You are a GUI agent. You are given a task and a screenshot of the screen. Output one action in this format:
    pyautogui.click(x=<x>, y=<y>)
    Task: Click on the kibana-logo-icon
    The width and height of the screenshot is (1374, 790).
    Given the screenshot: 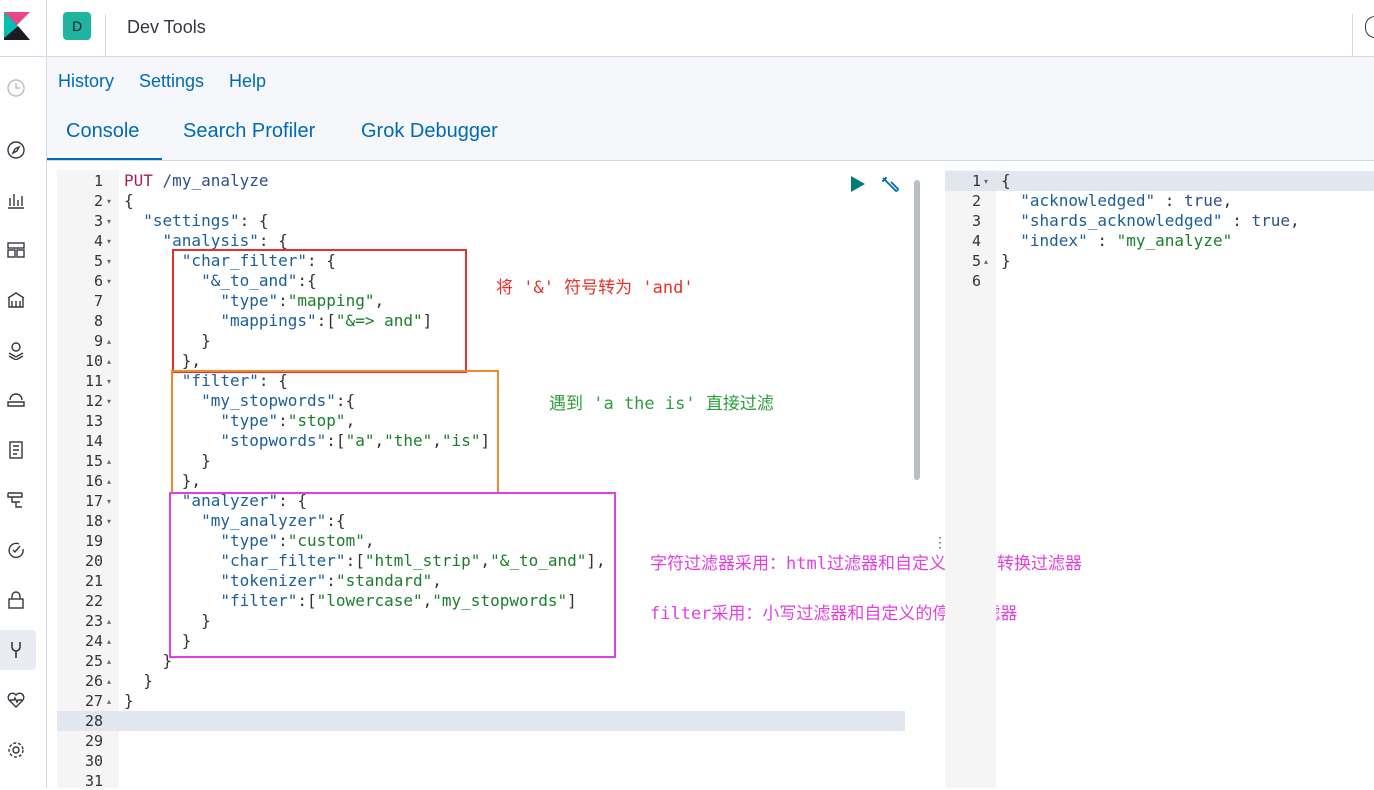 What is the action you would take?
    pyautogui.click(x=17, y=26)
    